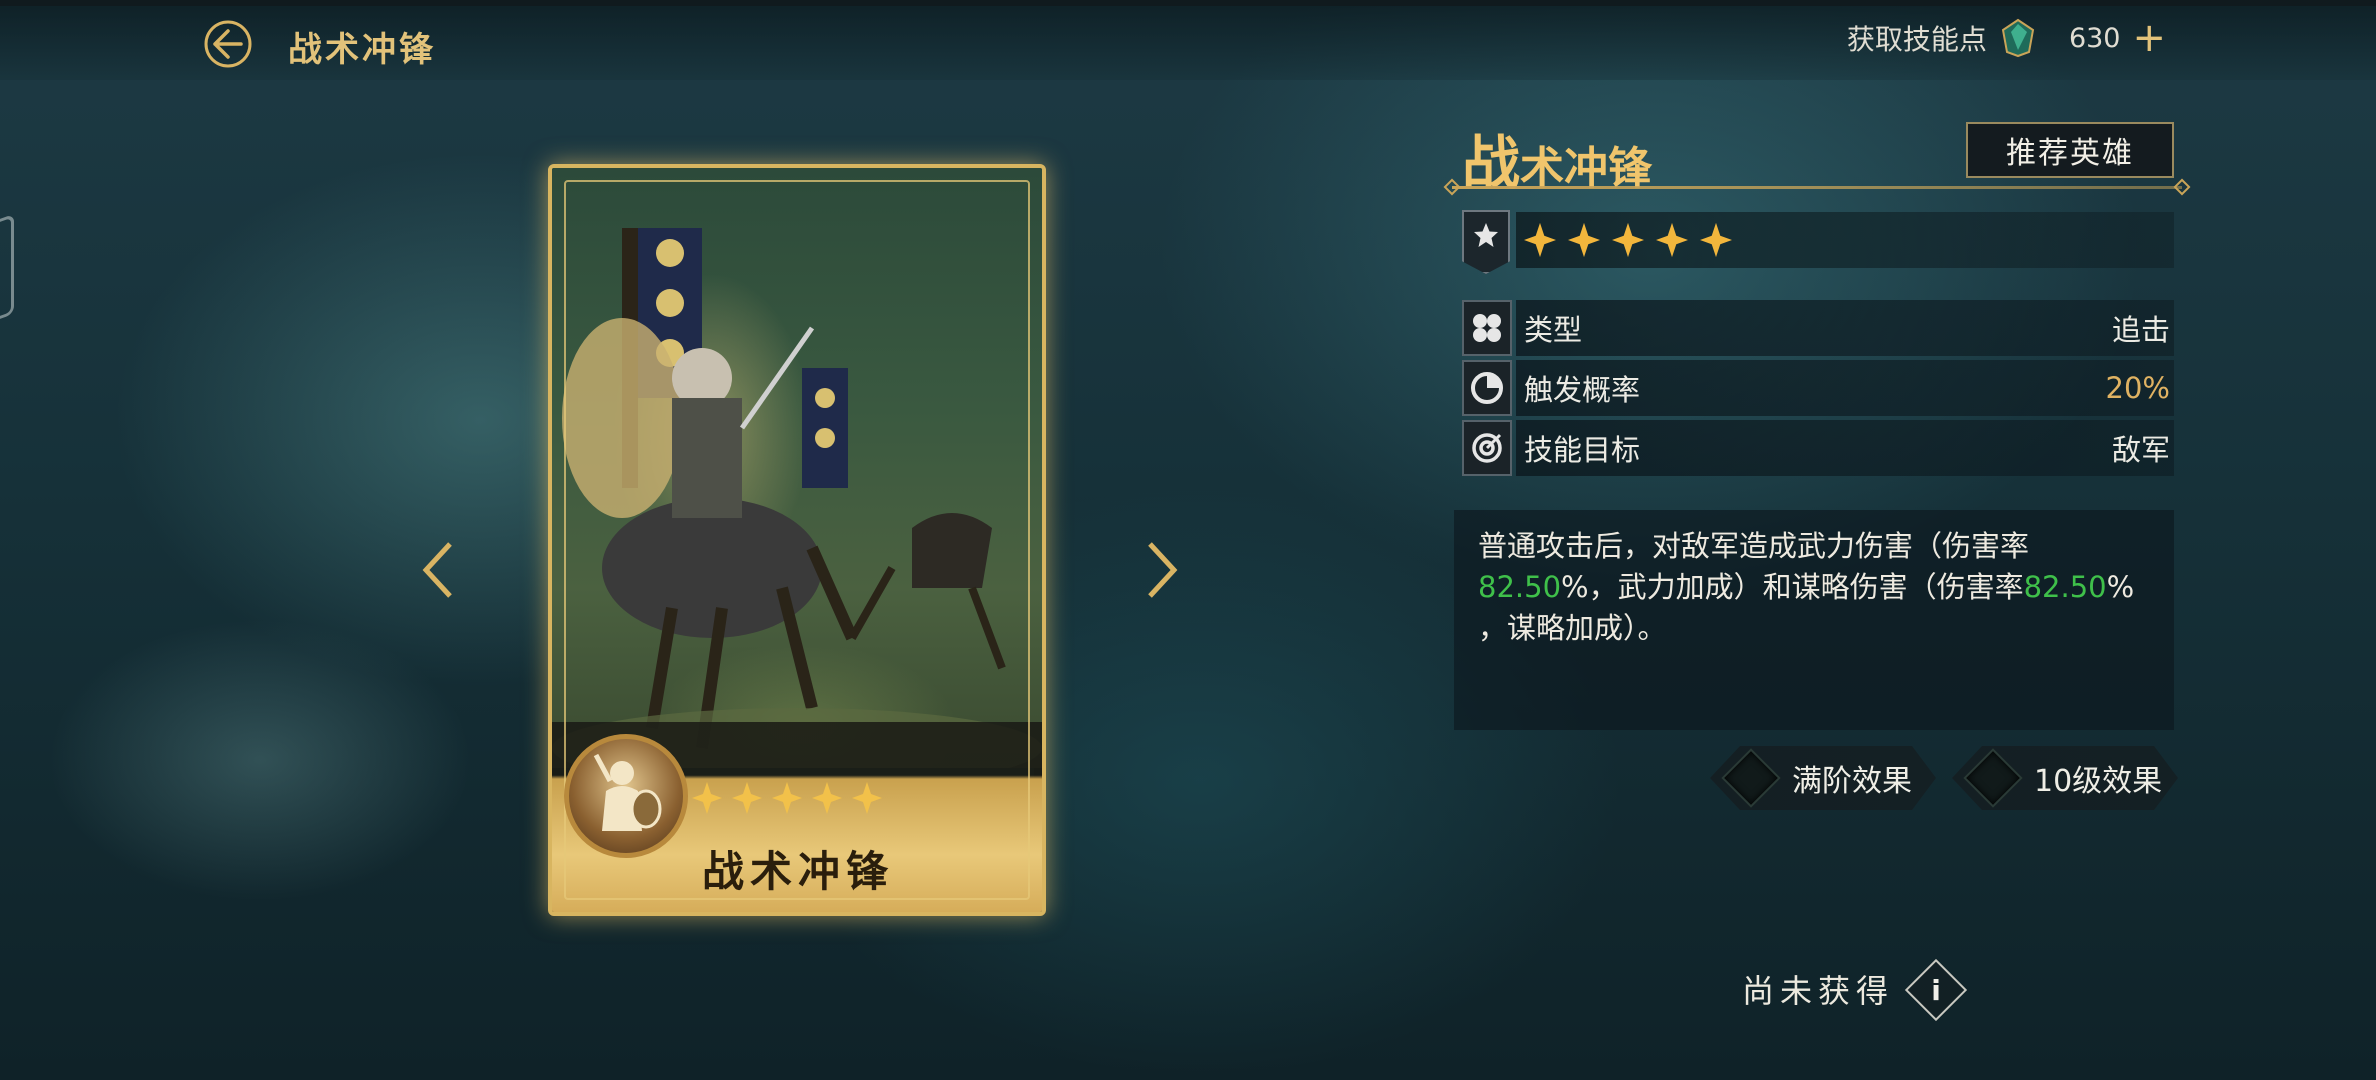  I want to click on page-title: 战术冲锋, so click(362, 50).